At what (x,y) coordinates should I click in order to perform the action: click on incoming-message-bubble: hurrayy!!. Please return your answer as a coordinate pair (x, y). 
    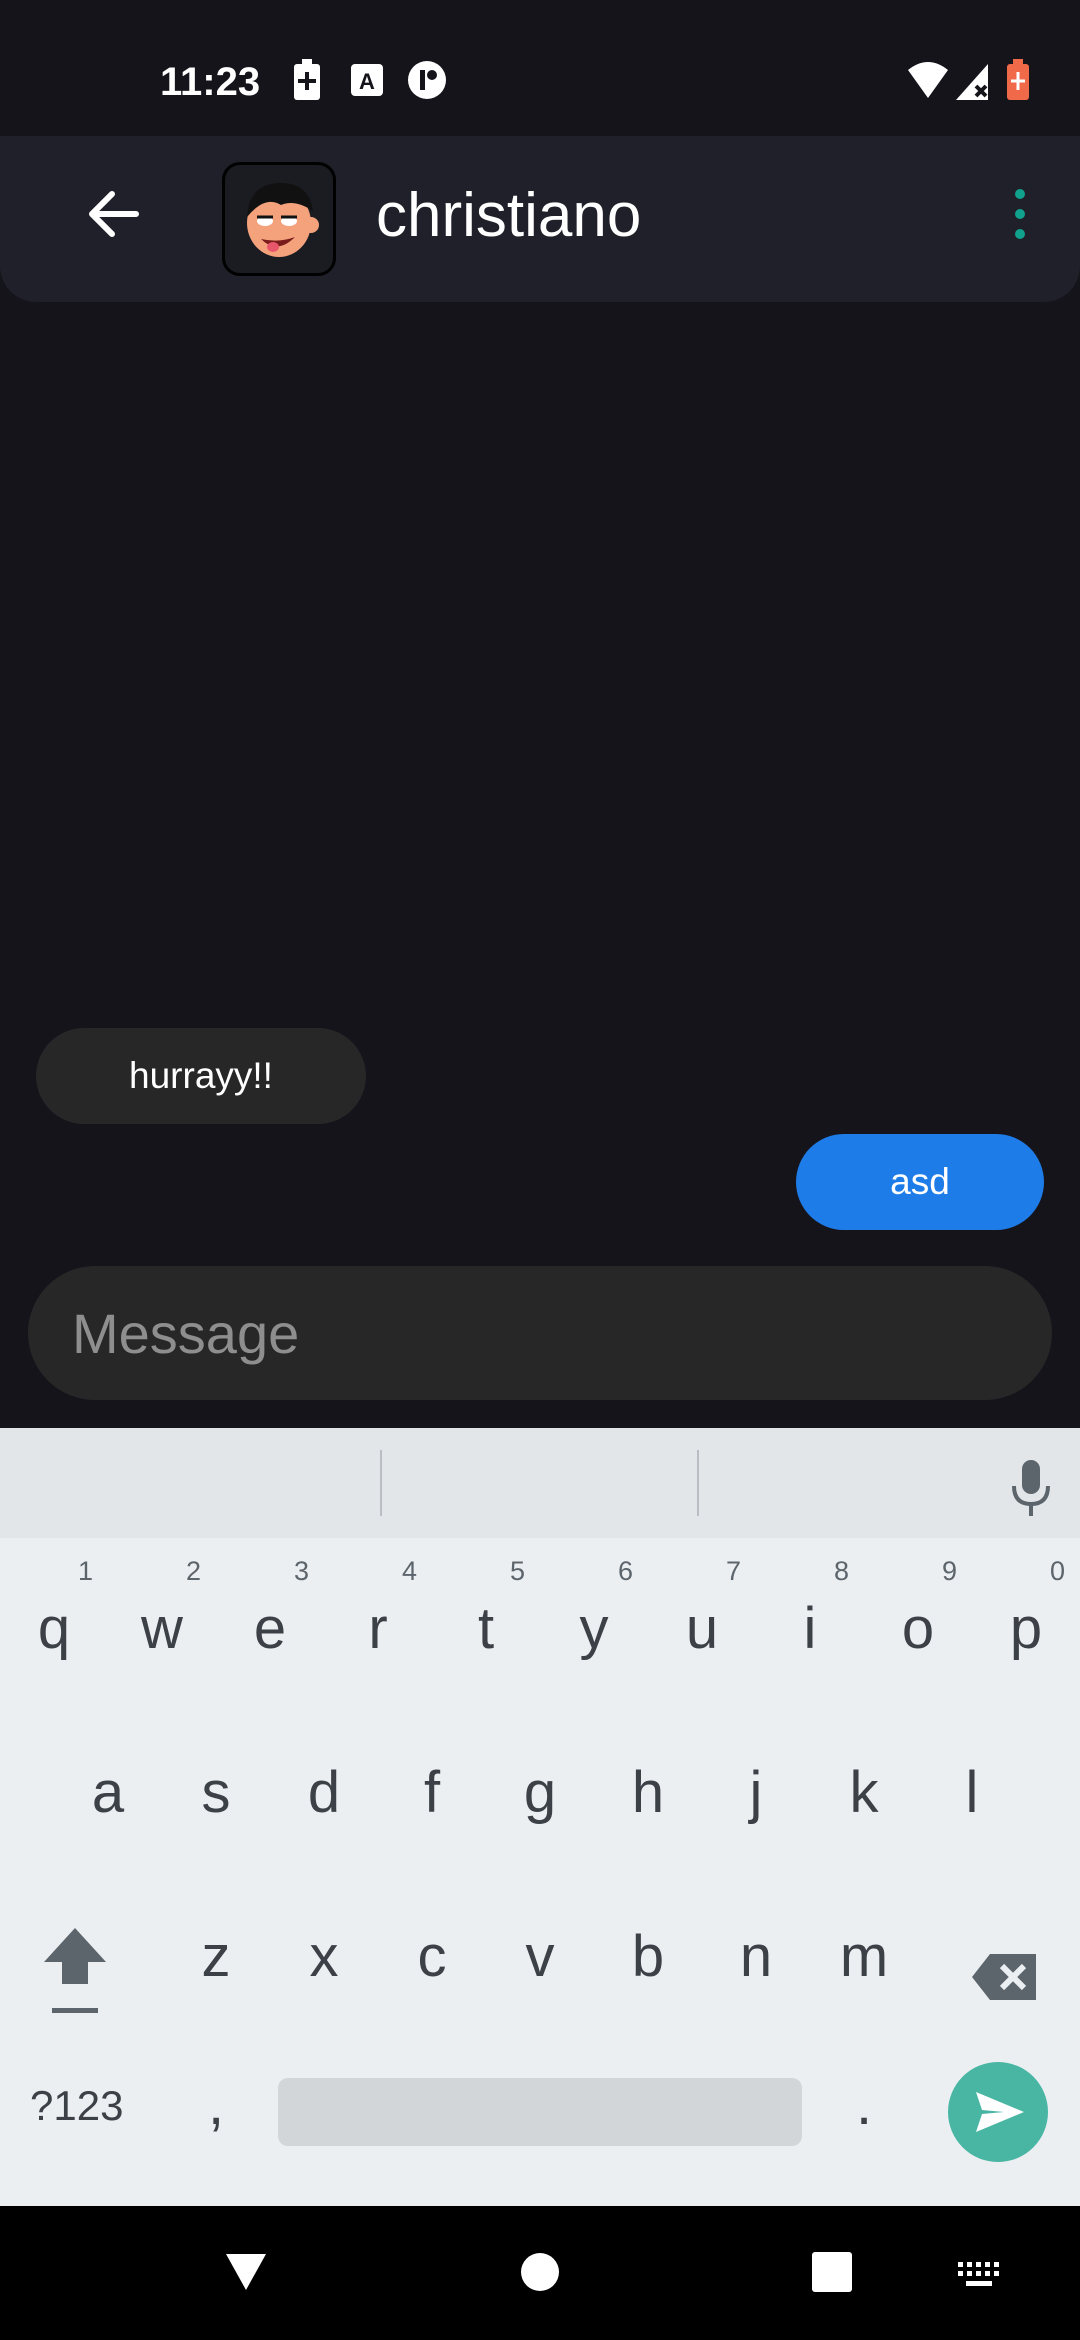
    Looking at the image, I should click on (201, 1076).